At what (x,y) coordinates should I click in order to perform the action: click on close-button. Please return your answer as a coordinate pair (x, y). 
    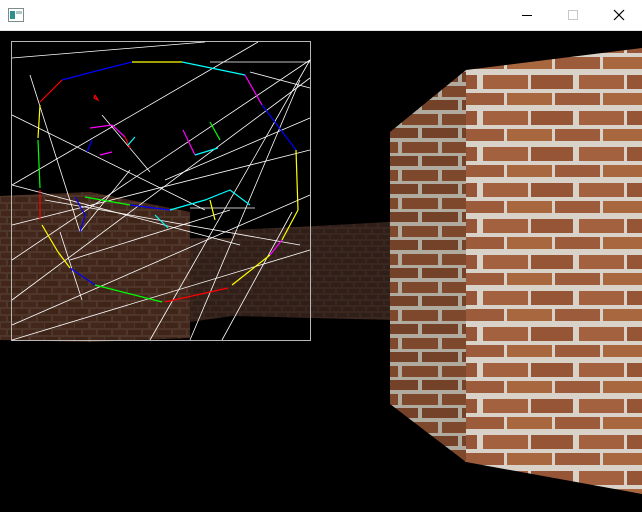
    Looking at the image, I should click on (619, 15).